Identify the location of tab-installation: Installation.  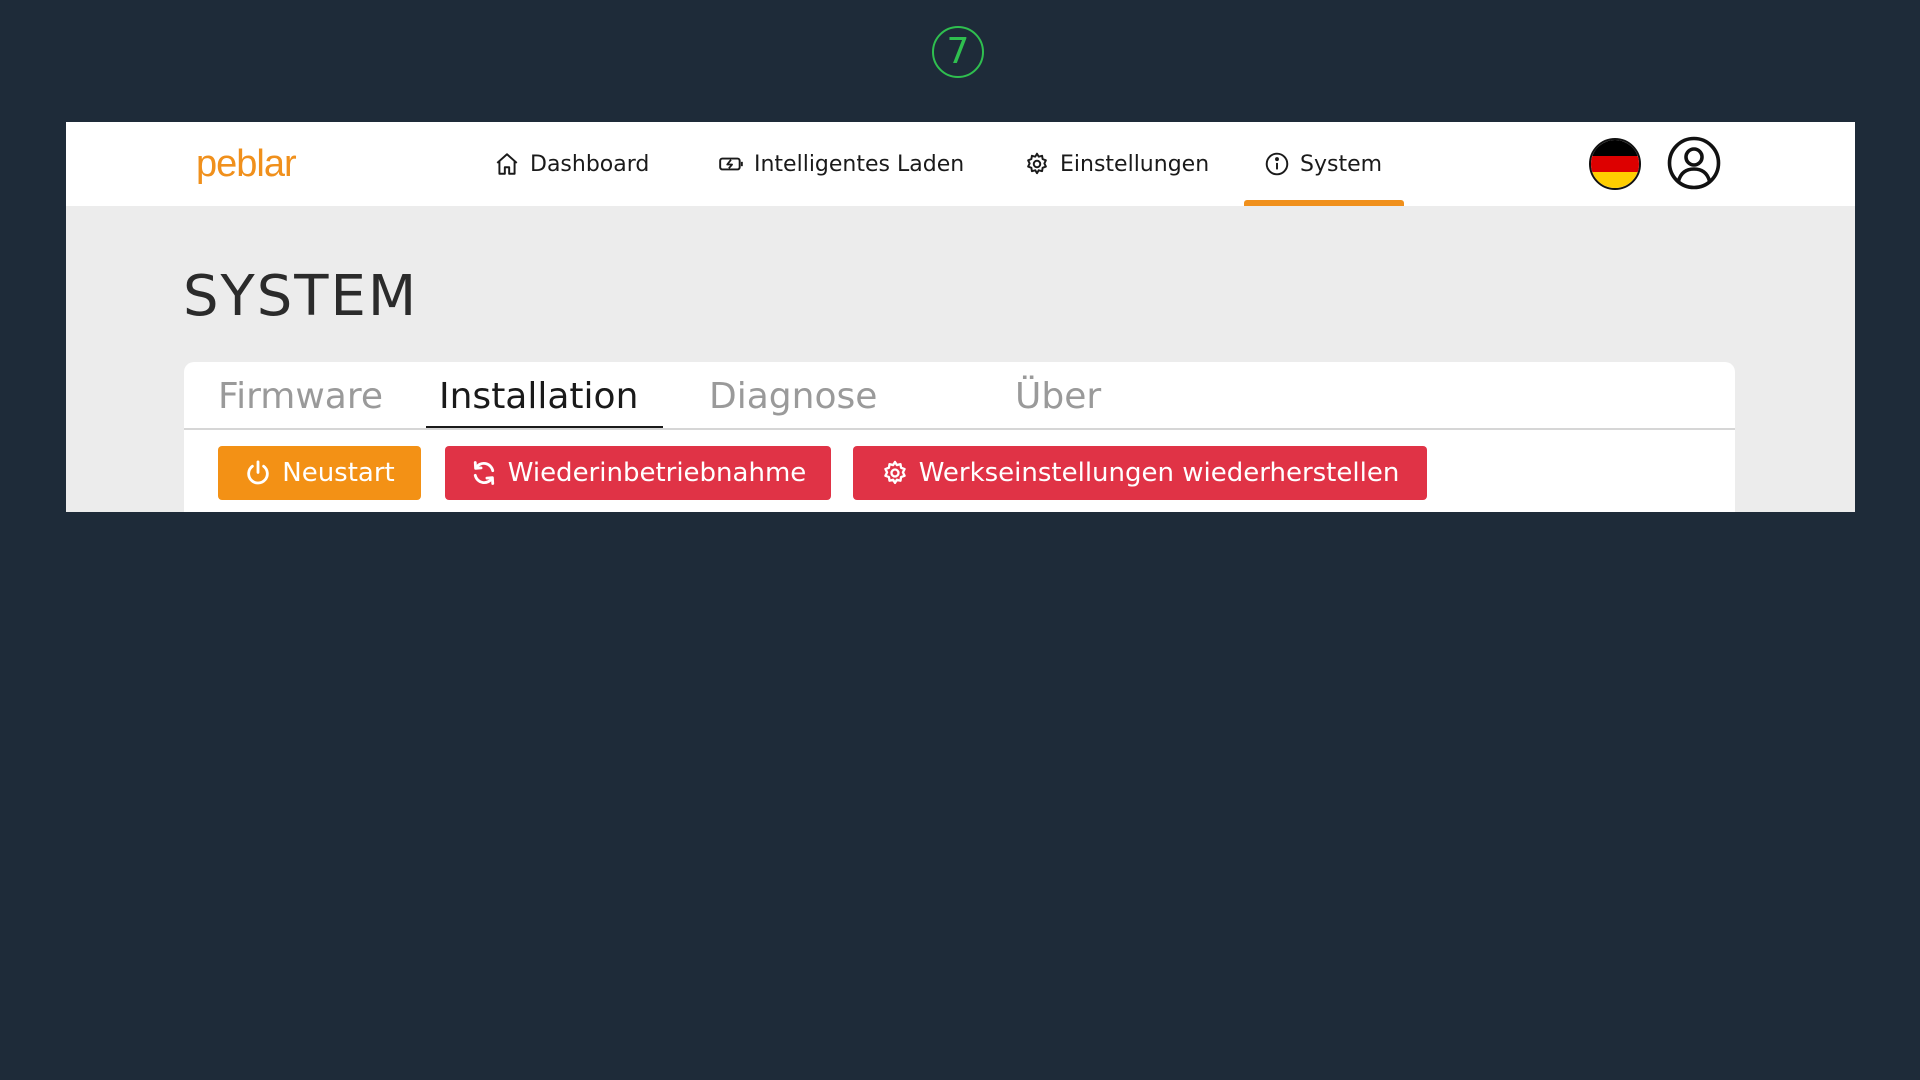
(538, 399).